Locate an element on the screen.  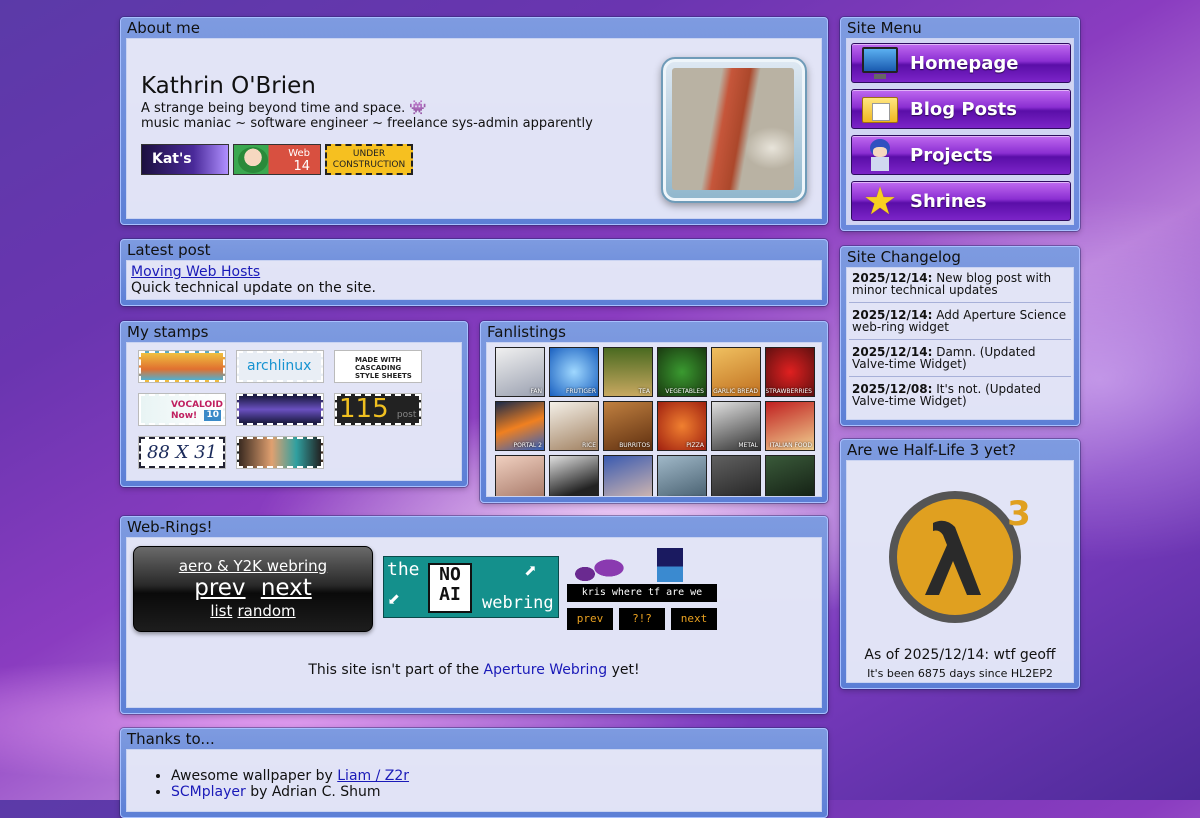
aero-webring-name-link: aero & Y2K webring is located at coordinates (253, 566).